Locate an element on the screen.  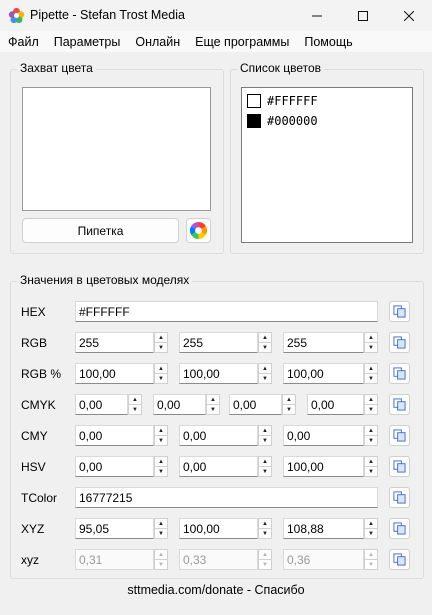
rgb-r-spinner: ▲ ▼ is located at coordinates (161, 342).